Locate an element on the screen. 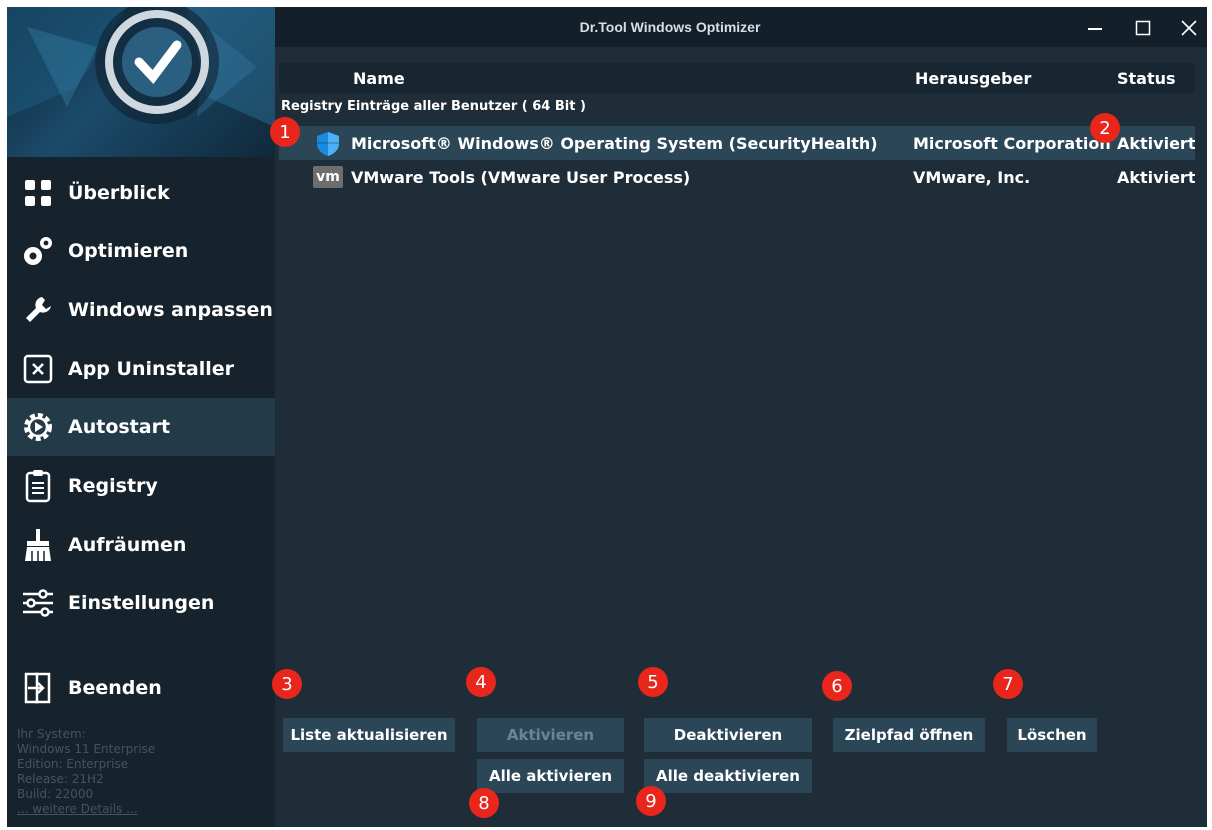 The height and width of the screenshot is (830, 1212). refresh-list-button: Liste aktualisieren is located at coordinates (369, 735).